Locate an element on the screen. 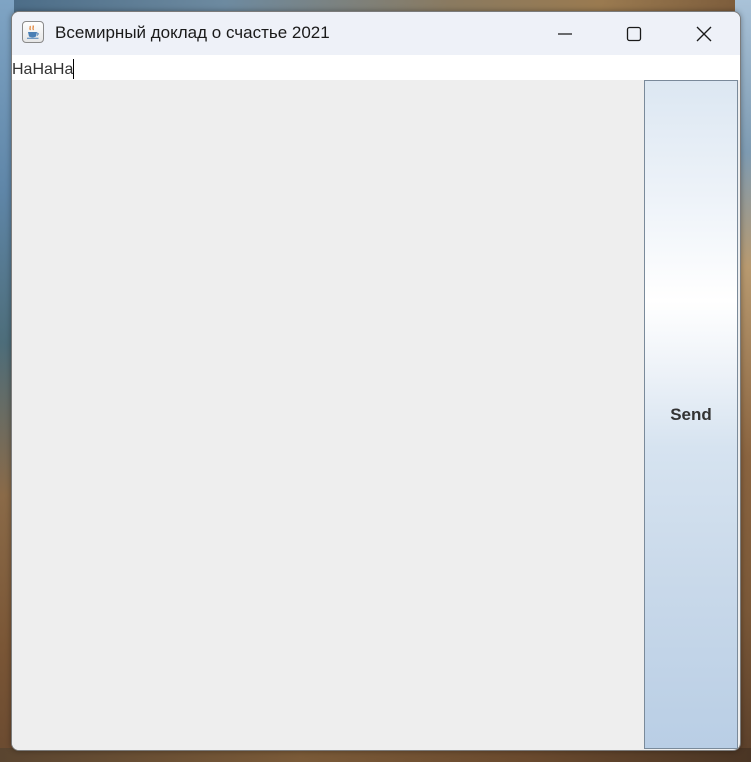 The width and height of the screenshot is (751, 762). send-button: Send is located at coordinates (691, 414).